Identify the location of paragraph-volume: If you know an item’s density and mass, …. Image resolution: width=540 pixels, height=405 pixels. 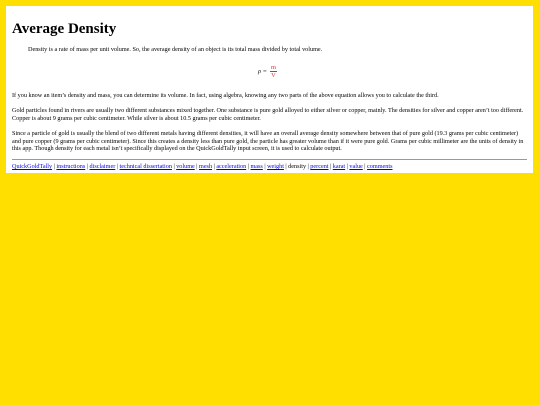
(225, 95).